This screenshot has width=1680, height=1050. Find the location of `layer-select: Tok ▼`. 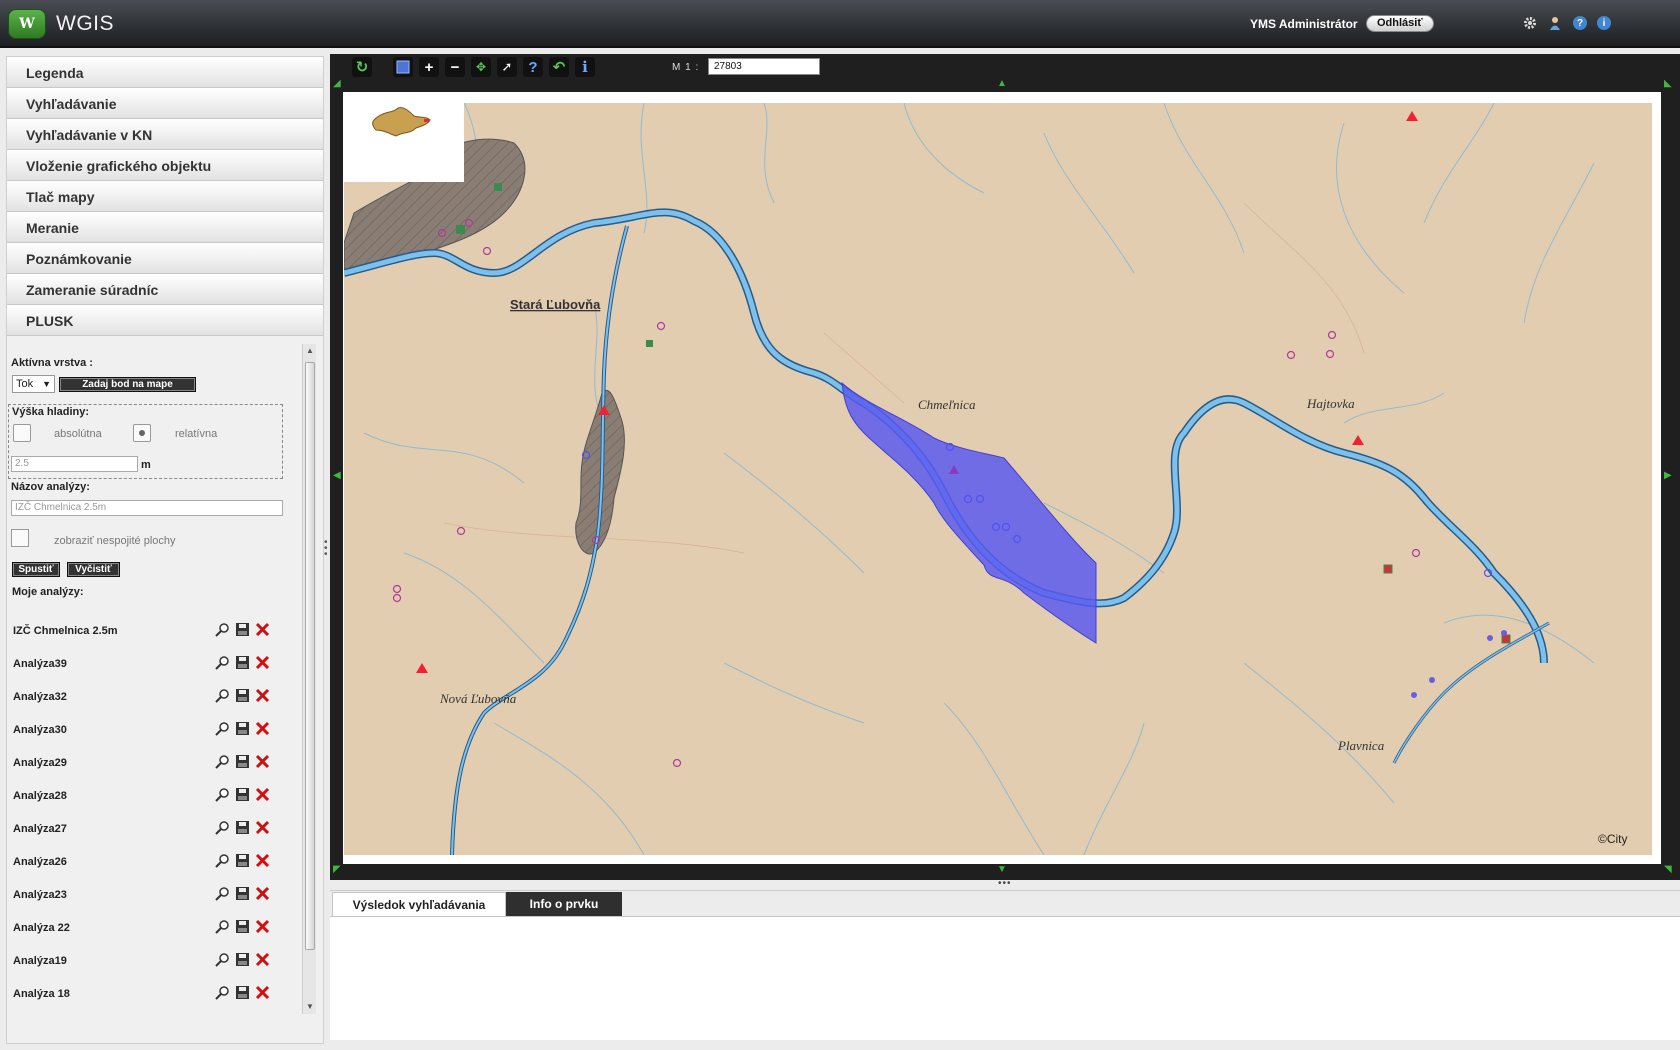

layer-select: Tok ▼ is located at coordinates (33, 384).